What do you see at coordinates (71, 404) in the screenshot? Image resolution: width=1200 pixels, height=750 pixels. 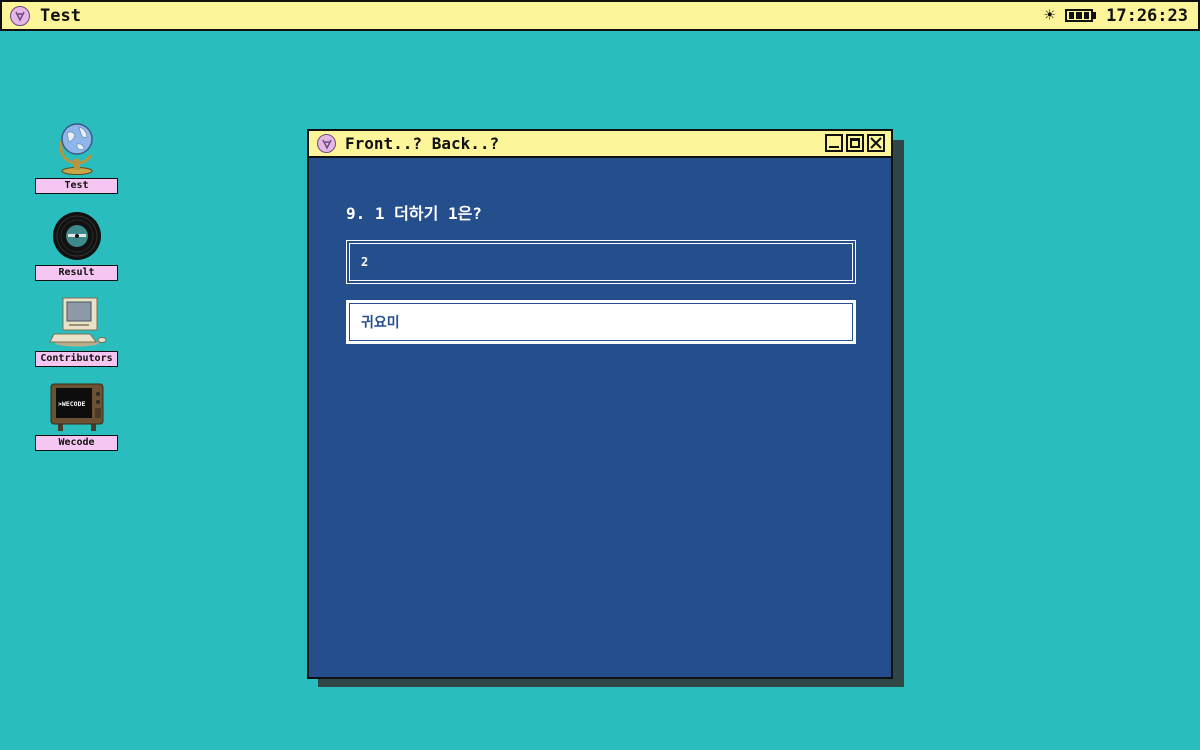 I see `tv-screen-text: >WECODE` at bounding box center [71, 404].